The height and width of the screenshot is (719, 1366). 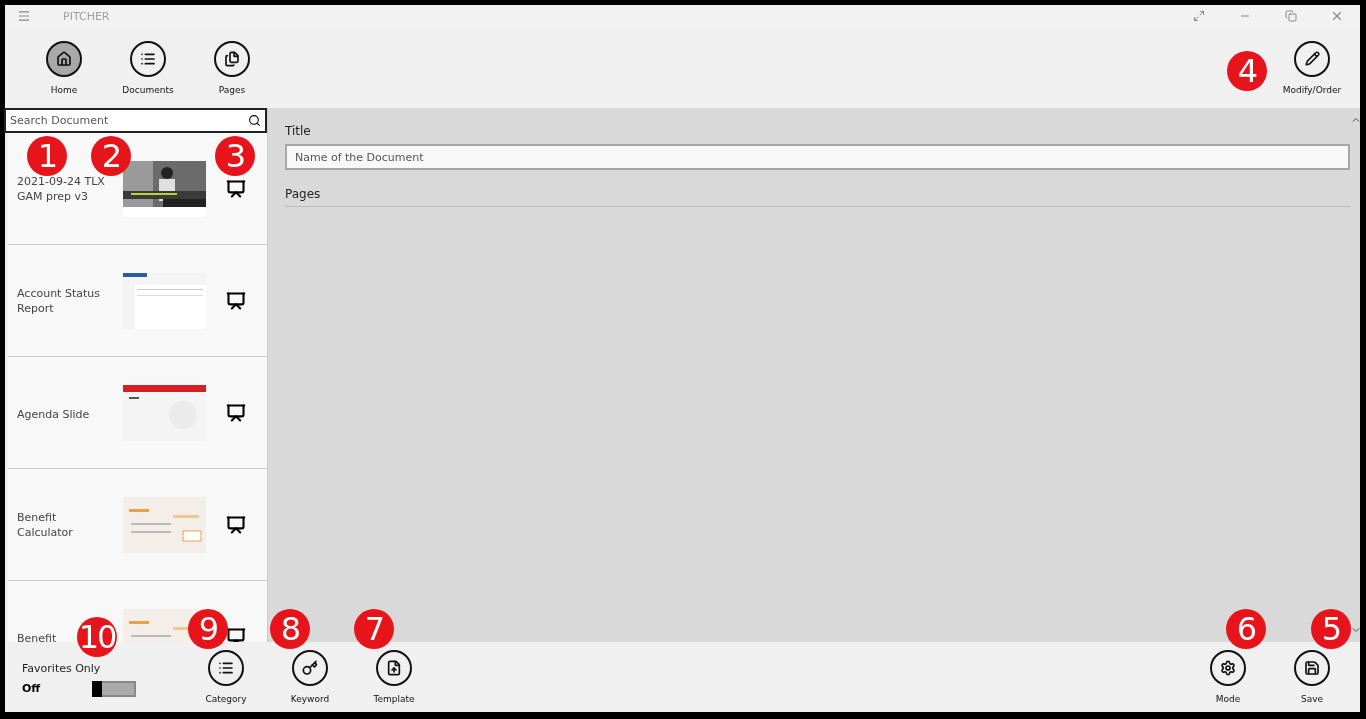 What do you see at coordinates (135, 120) in the screenshot?
I see `search-field: Search Document` at bounding box center [135, 120].